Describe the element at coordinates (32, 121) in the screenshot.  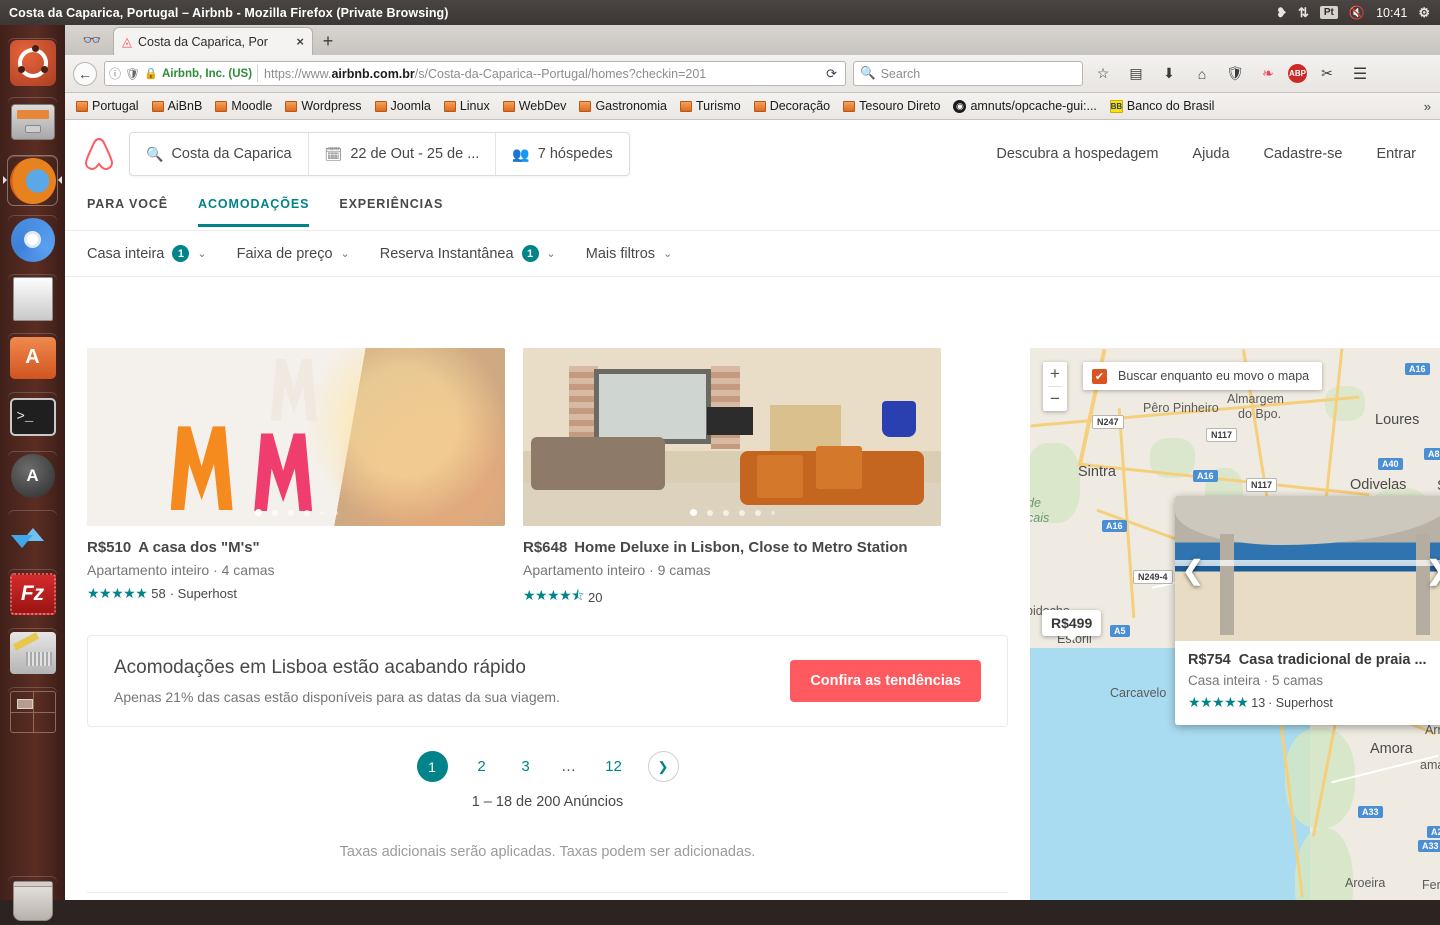
I see `launcher-item-files` at that location.